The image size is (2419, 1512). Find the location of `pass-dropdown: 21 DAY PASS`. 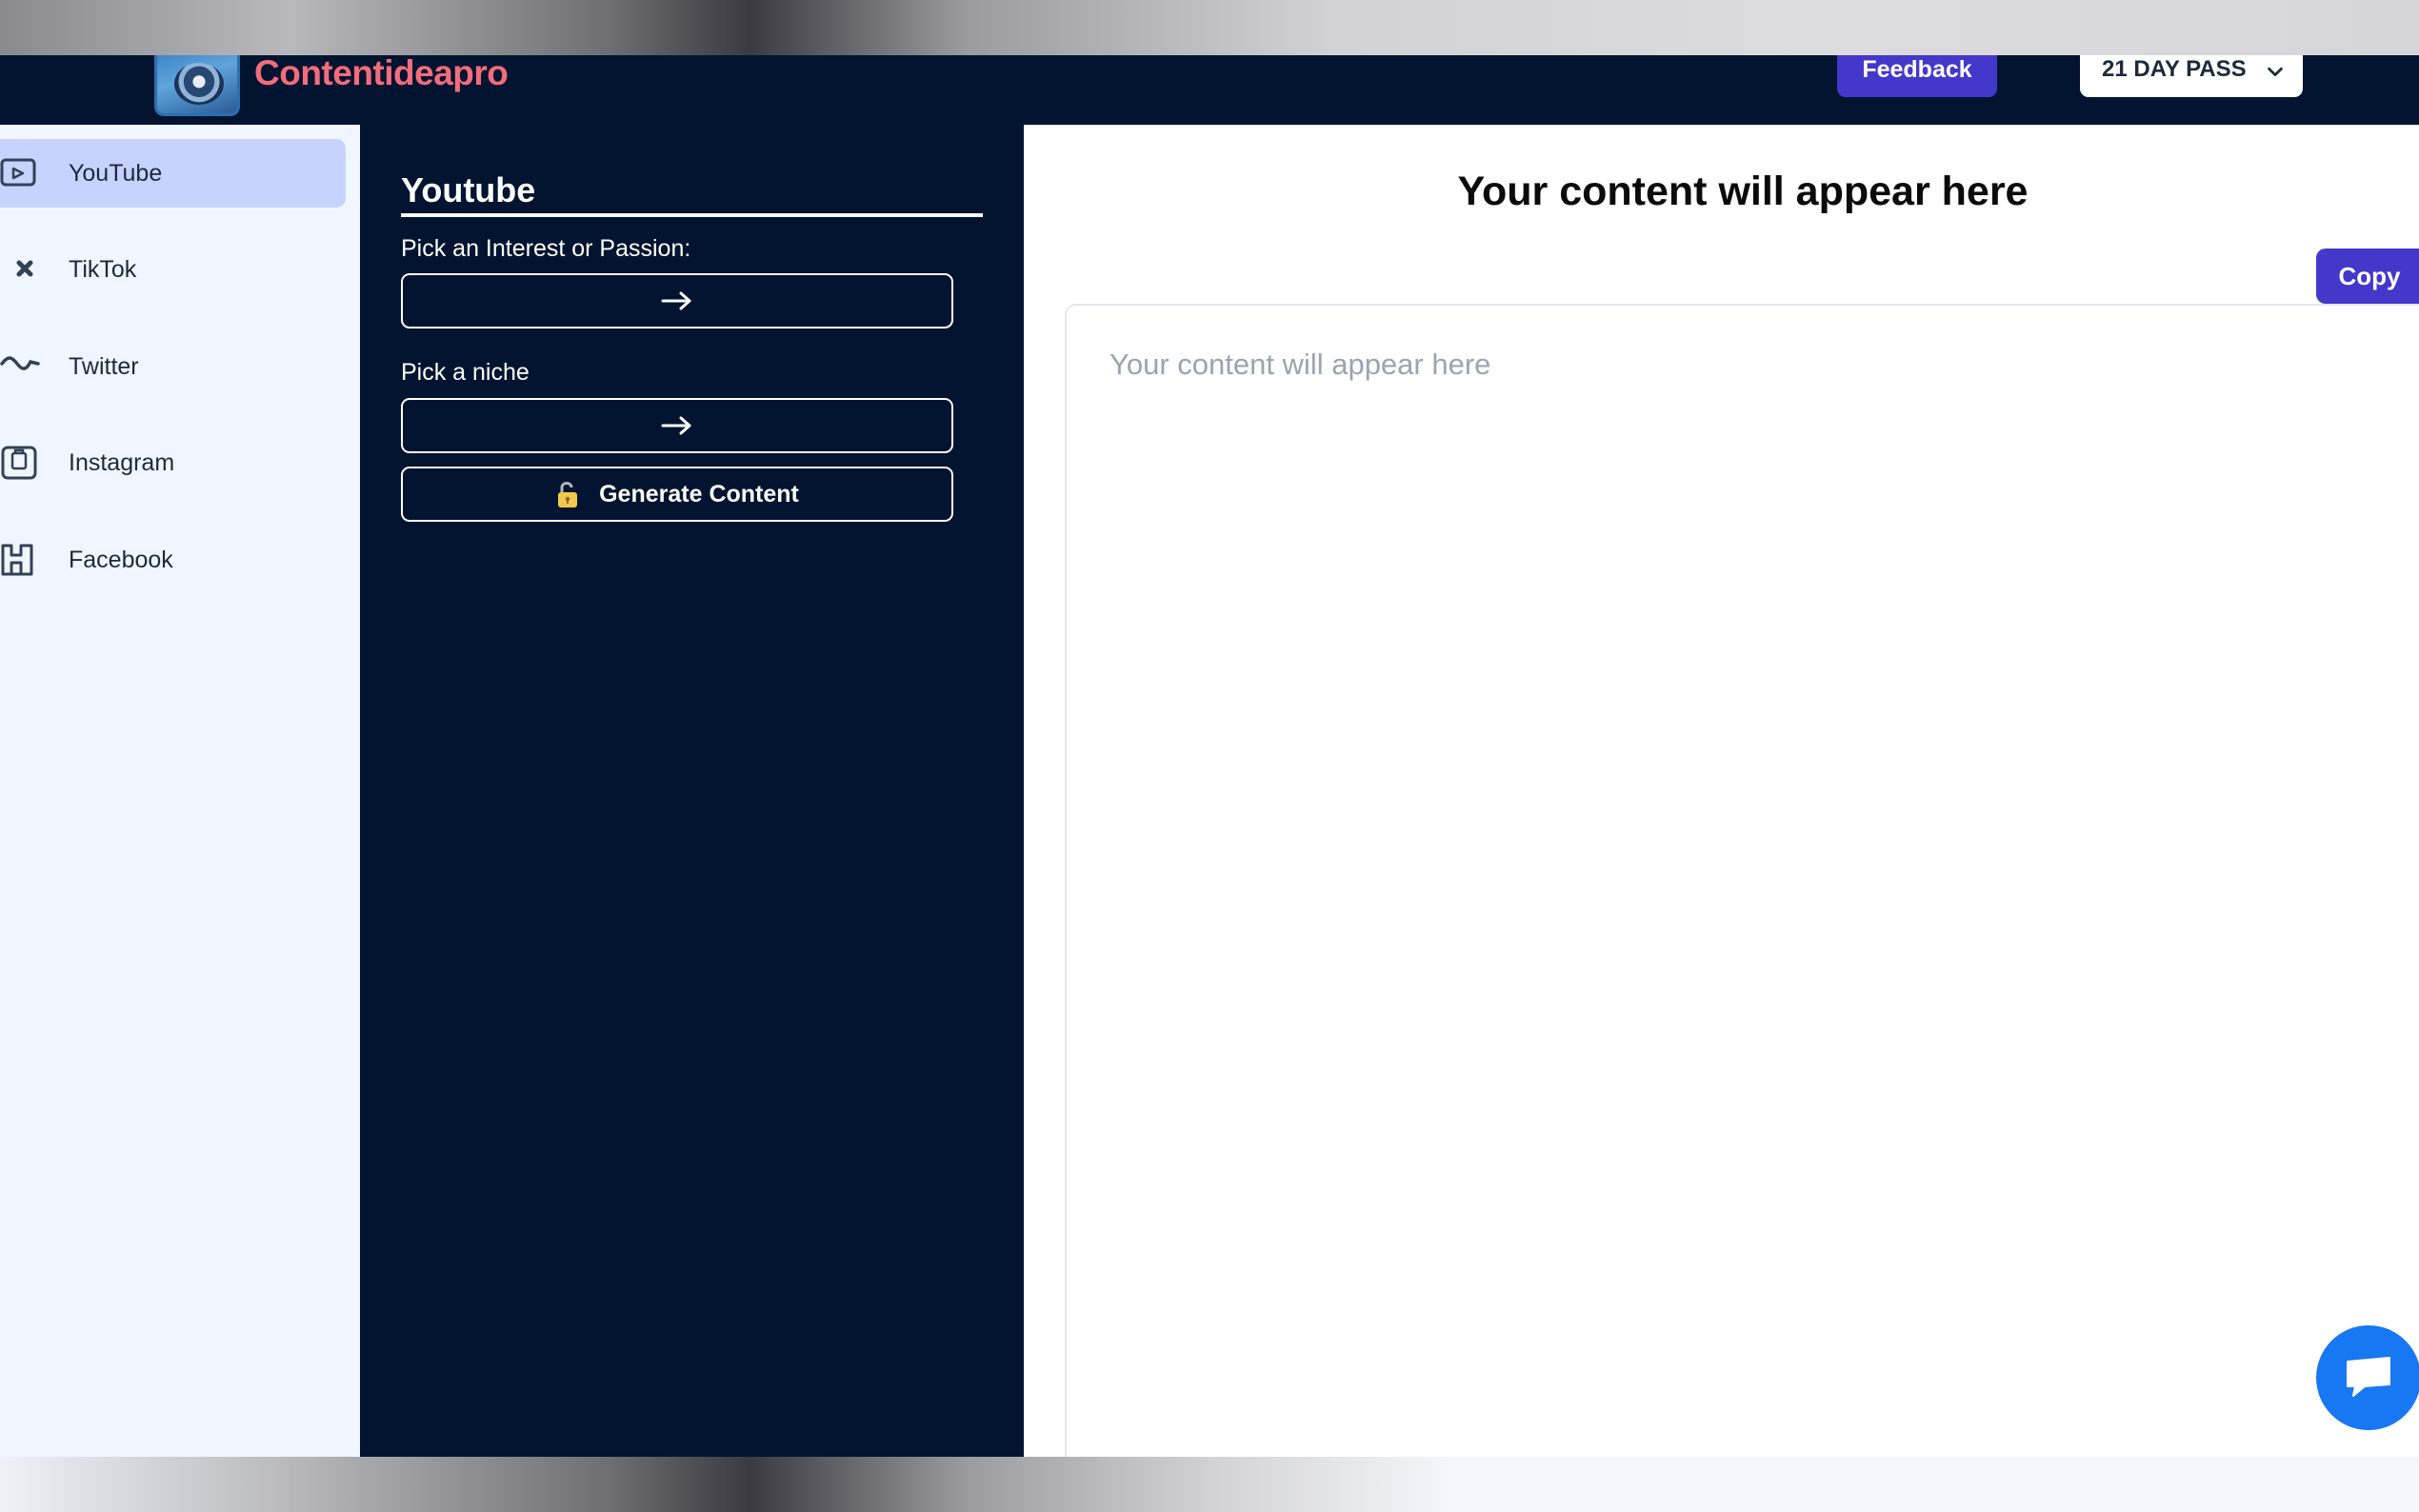

pass-dropdown: 21 DAY PASS is located at coordinates (2191, 76).